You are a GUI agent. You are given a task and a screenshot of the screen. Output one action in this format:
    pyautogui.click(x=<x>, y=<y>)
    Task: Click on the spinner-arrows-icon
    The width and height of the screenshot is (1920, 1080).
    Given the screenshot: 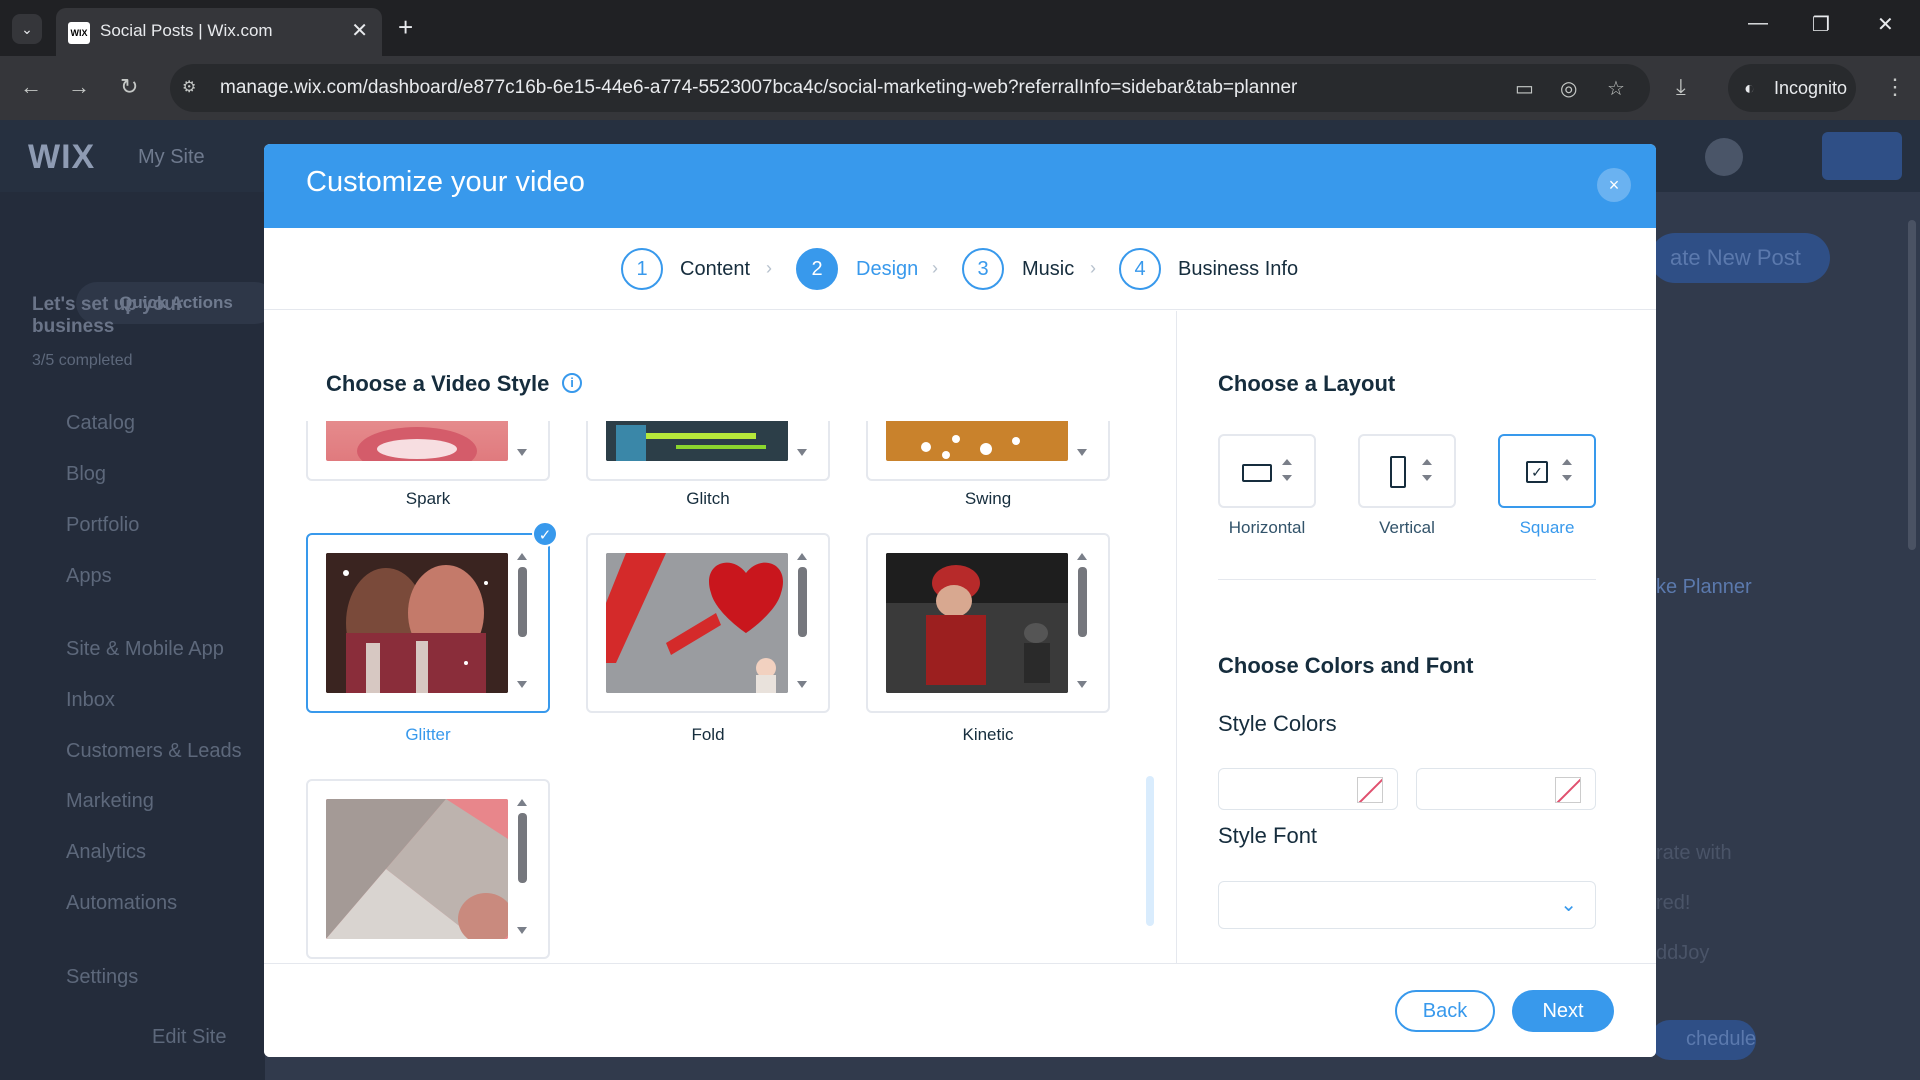 What is the action you would take?
    pyautogui.click(x=1287, y=472)
    